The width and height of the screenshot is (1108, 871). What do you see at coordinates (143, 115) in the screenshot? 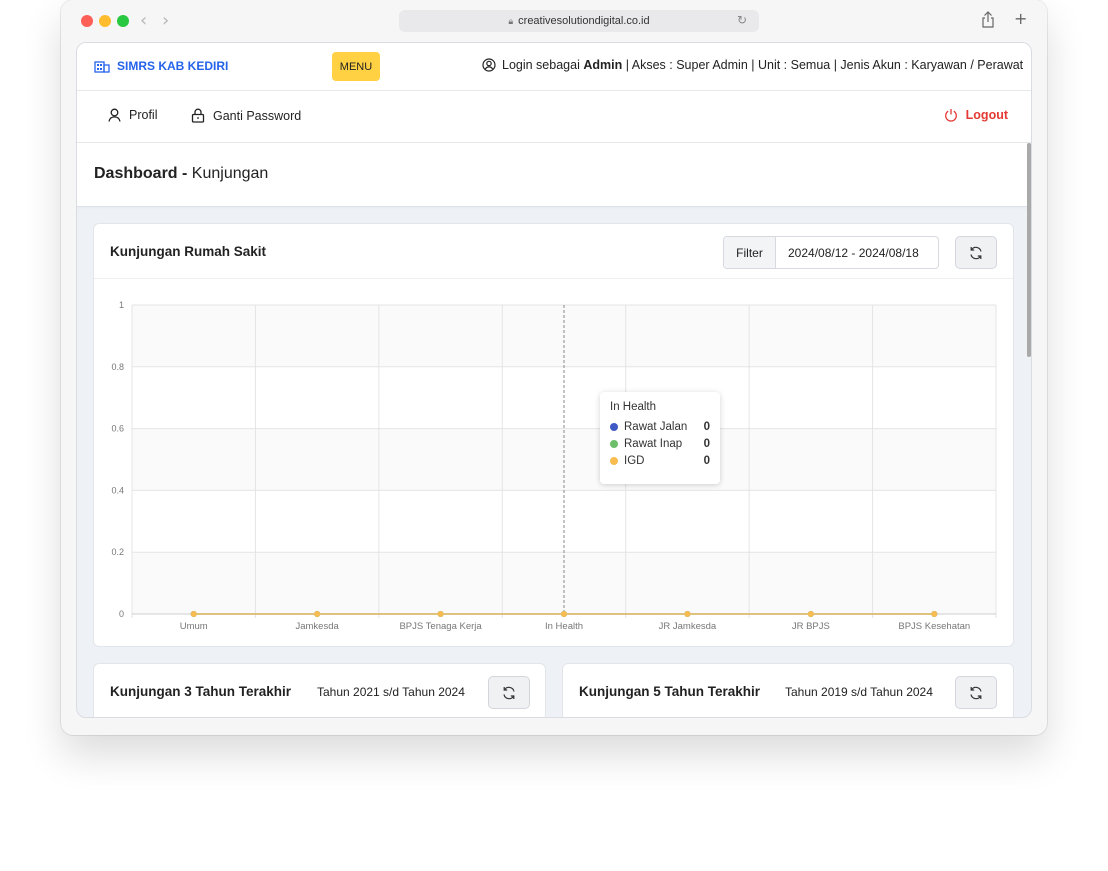
I see `profile-label: Profil` at bounding box center [143, 115].